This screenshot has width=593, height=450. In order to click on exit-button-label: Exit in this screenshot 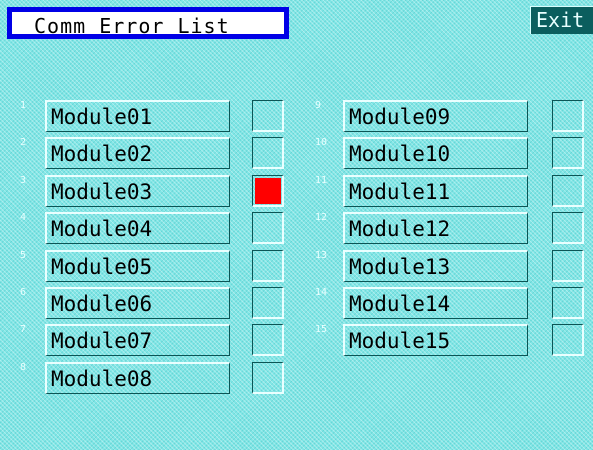, I will do `click(560, 20)`.